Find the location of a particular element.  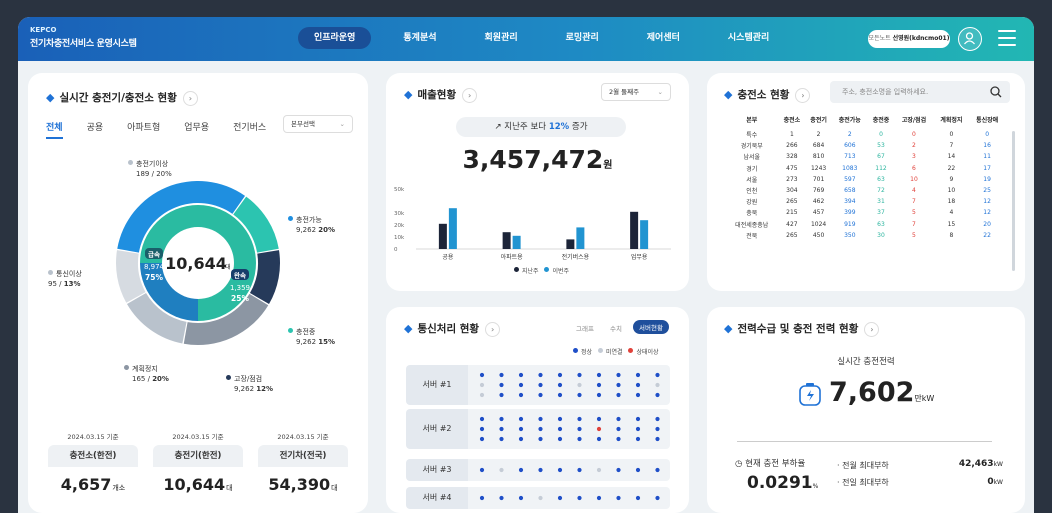

table-row: 서울 273 701 597 63 10 9 19 is located at coordinates (865, 179).